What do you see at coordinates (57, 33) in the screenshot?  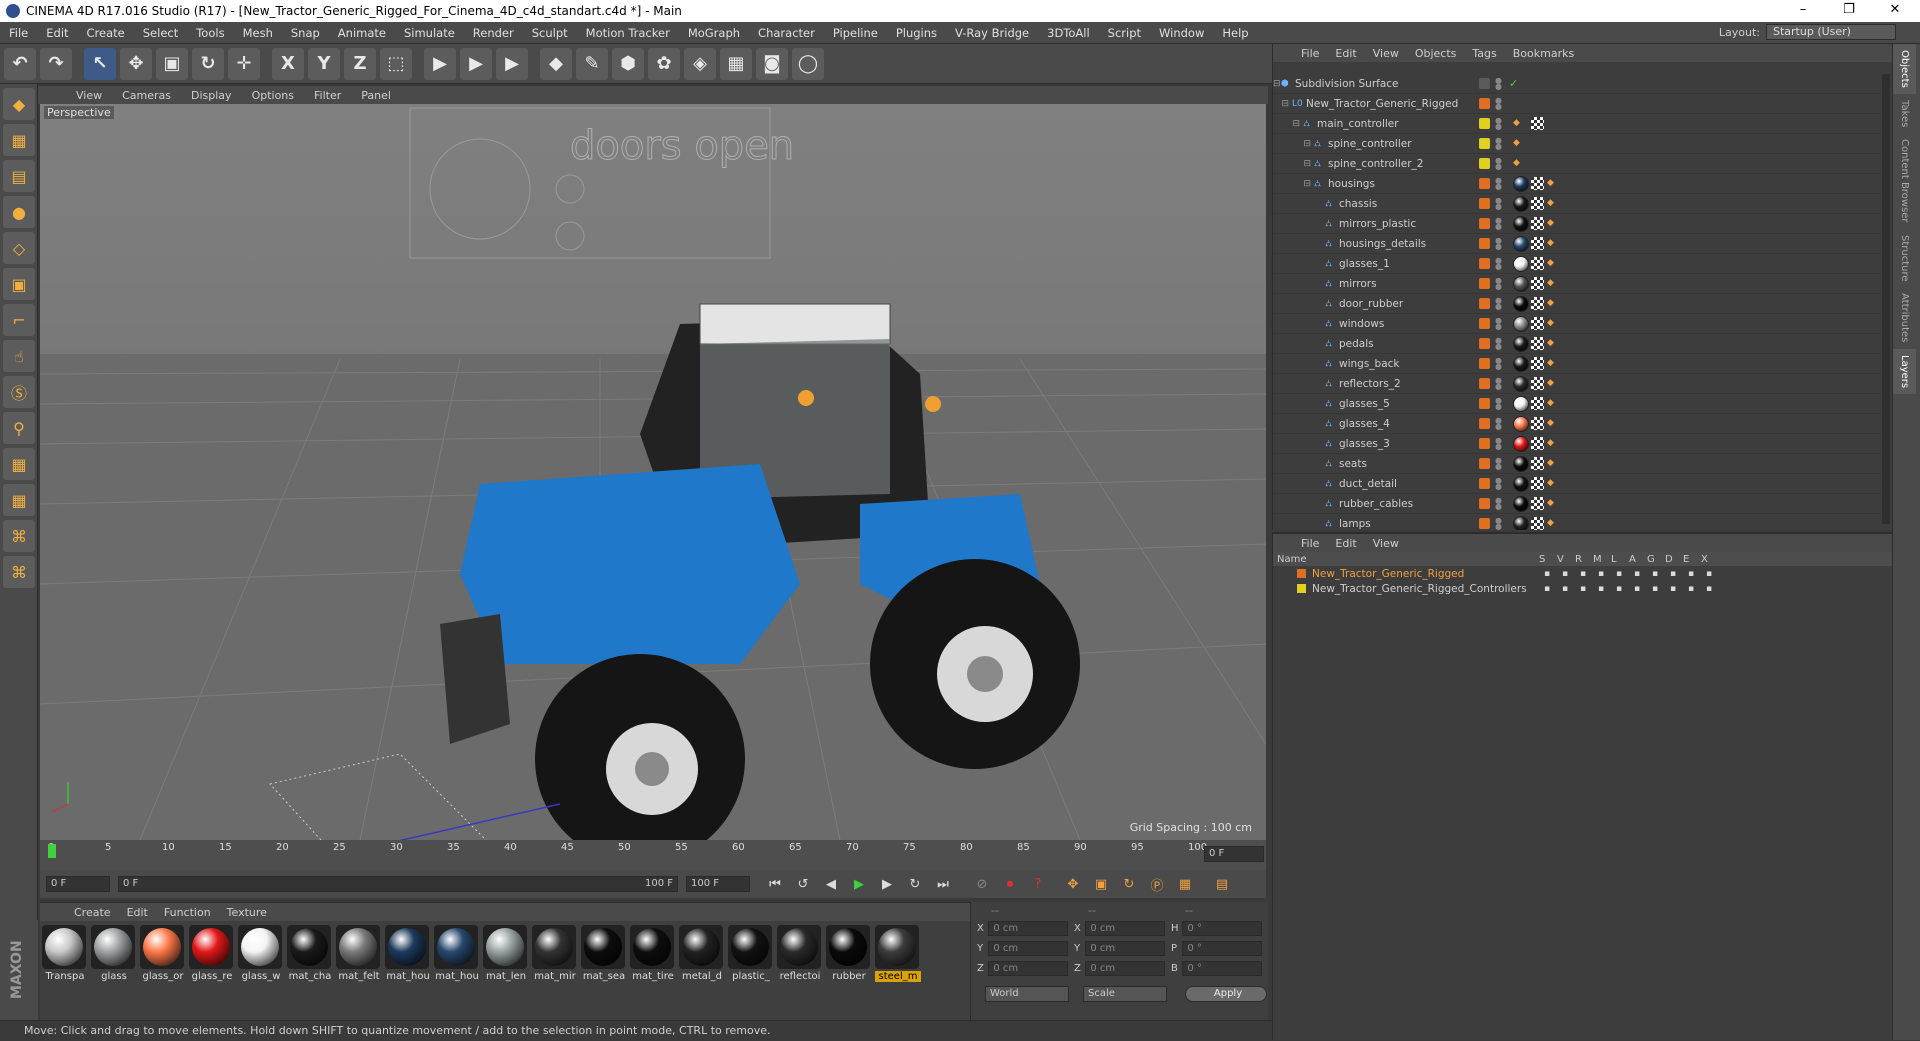 I see `menu-edit: Edit` at bounding box center [57, 33].